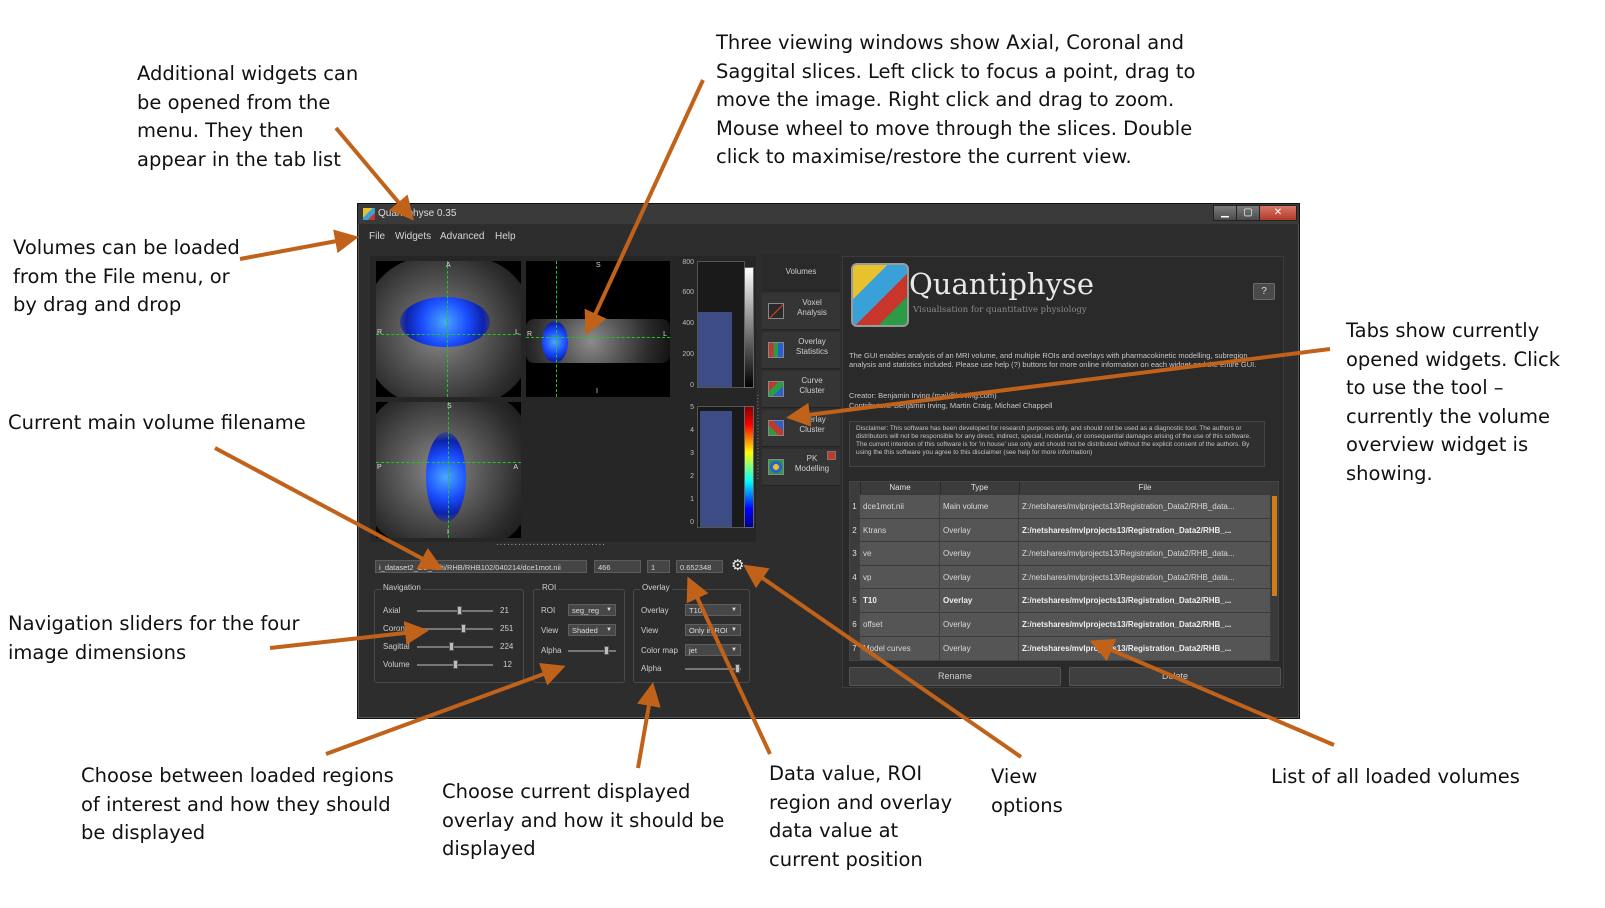 The height and width of the screenshot is (908, 1605). I want to click on row-number: 4, so click(855, 577).